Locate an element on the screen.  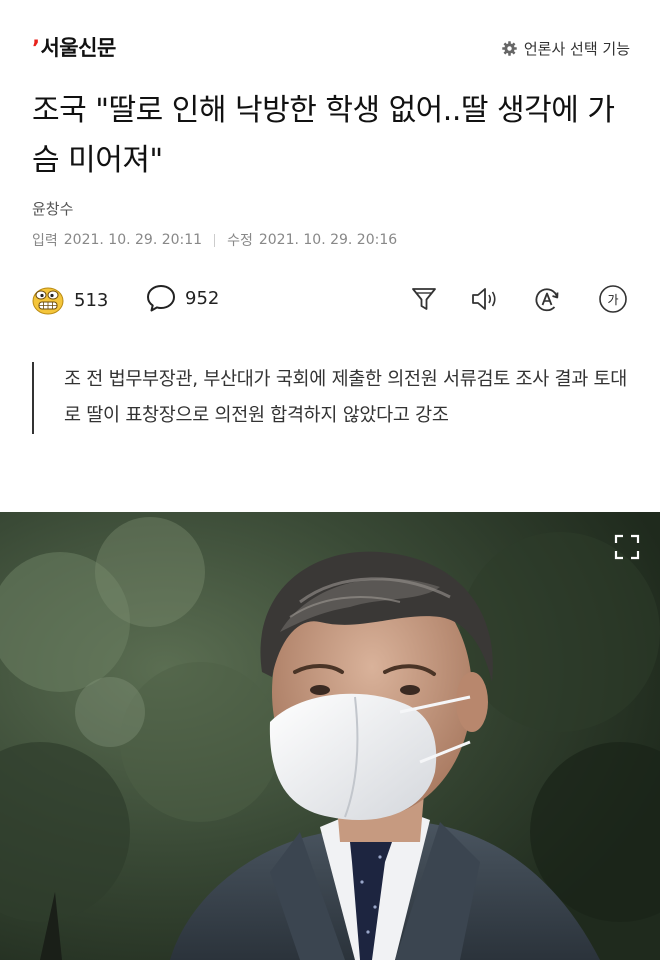
reaction-count: 513 is located at coordinates (91, 300).